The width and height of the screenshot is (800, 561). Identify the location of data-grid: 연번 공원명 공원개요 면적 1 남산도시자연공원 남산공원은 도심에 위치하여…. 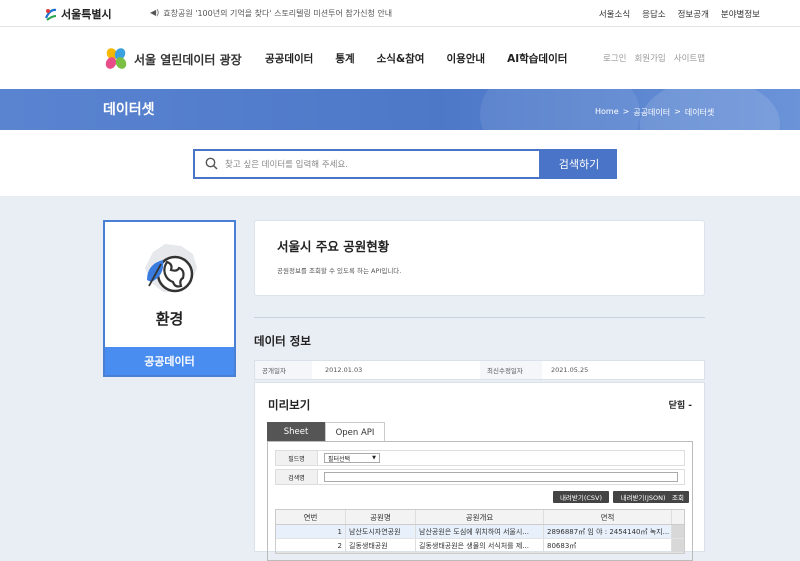
(480, 531).